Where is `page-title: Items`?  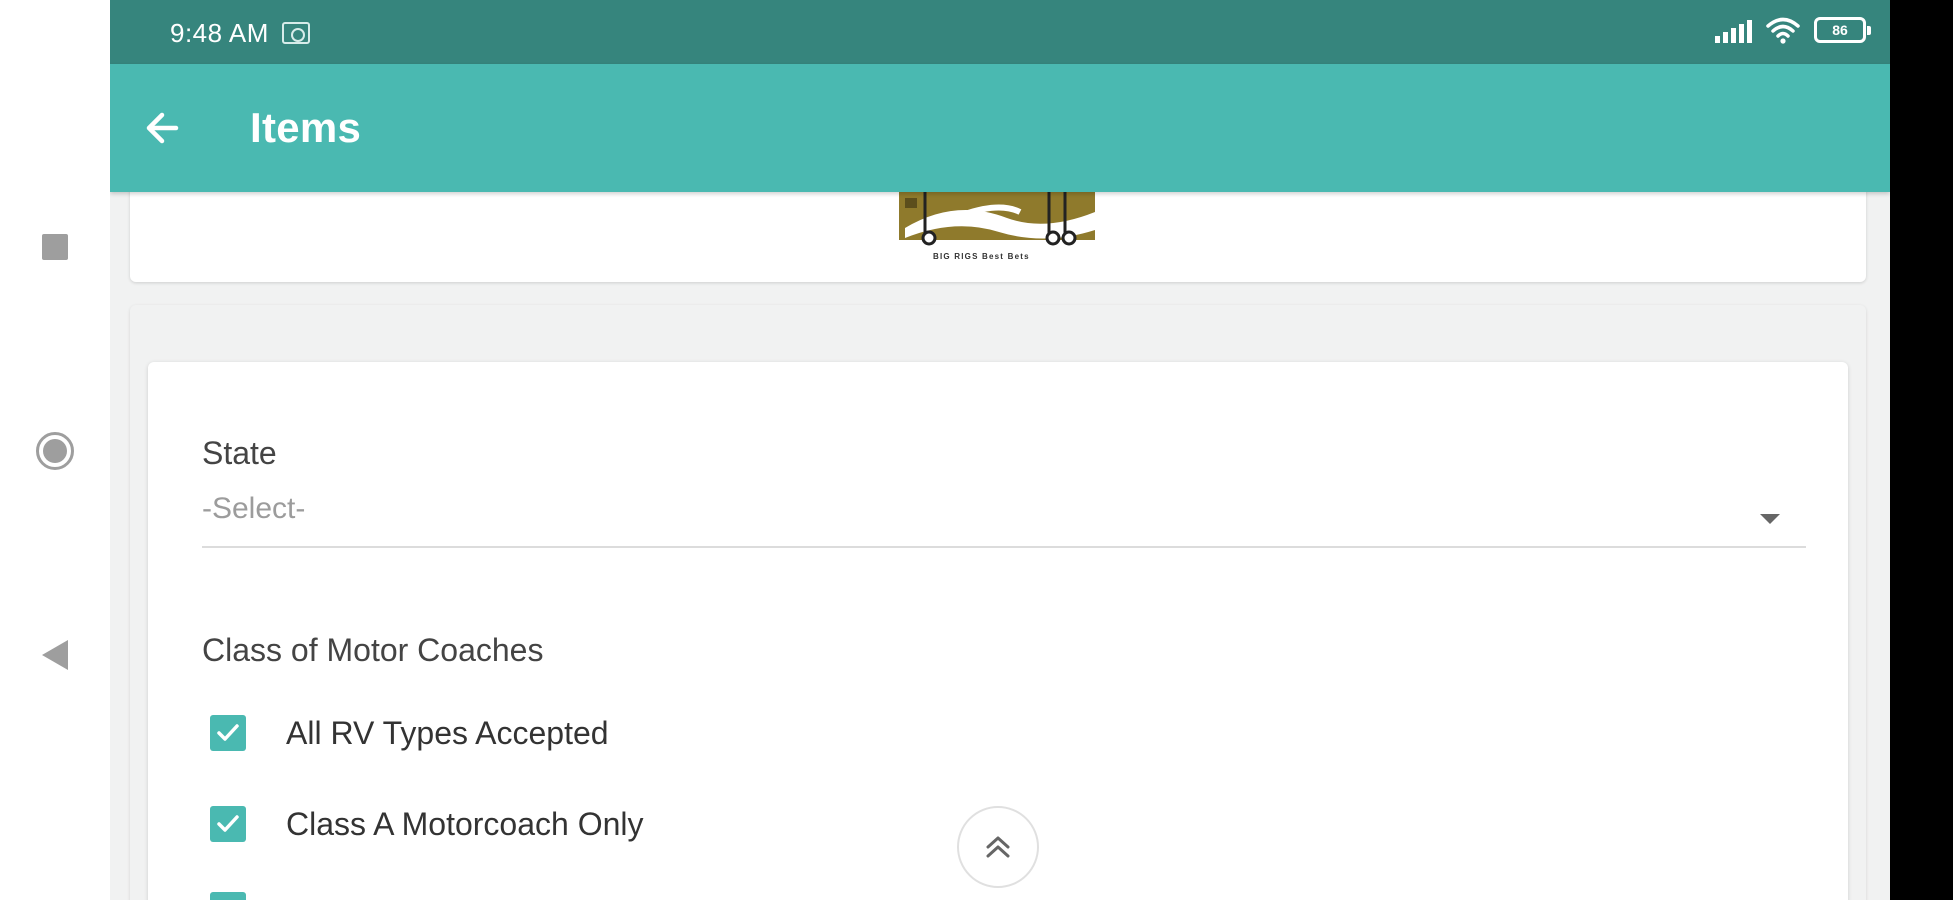 page-title: Items is located at coordinates (306, 127).